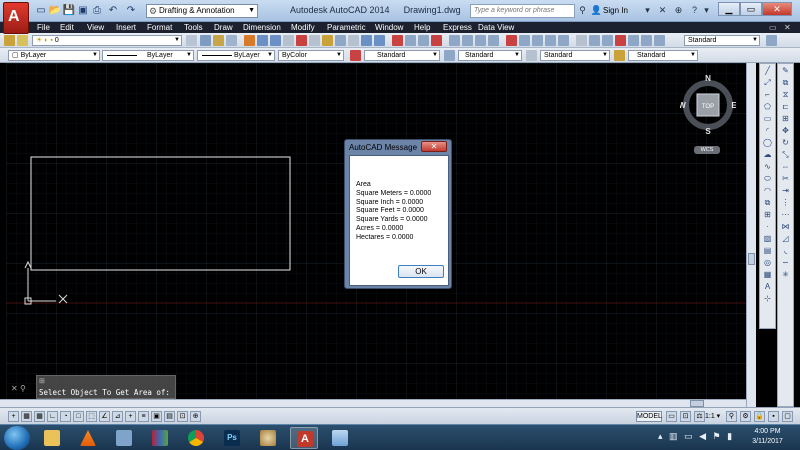  I want to click on command-line: ⊞ Select Object To Get Area of:, so click(106, 387).